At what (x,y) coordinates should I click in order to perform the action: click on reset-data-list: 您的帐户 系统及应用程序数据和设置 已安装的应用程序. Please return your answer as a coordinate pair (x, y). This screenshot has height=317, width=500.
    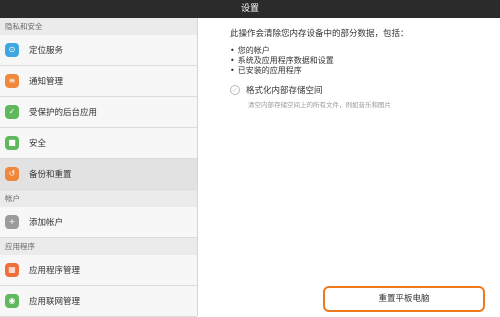
    Looking at the image, I should click on (282, 61).